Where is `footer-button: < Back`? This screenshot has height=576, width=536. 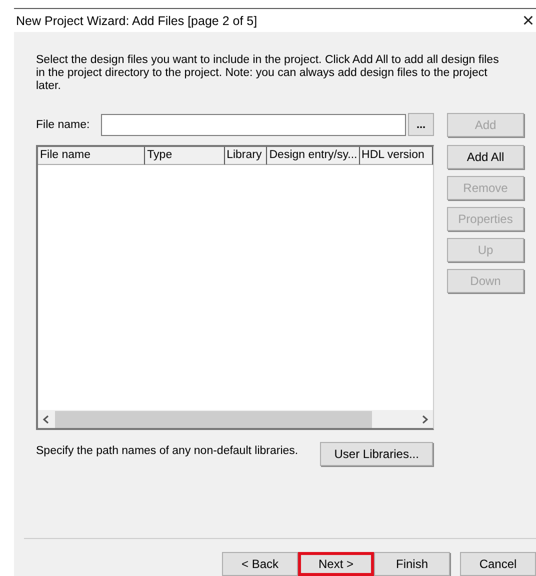 footer-button: < Back is located at coordinates (260, 564).